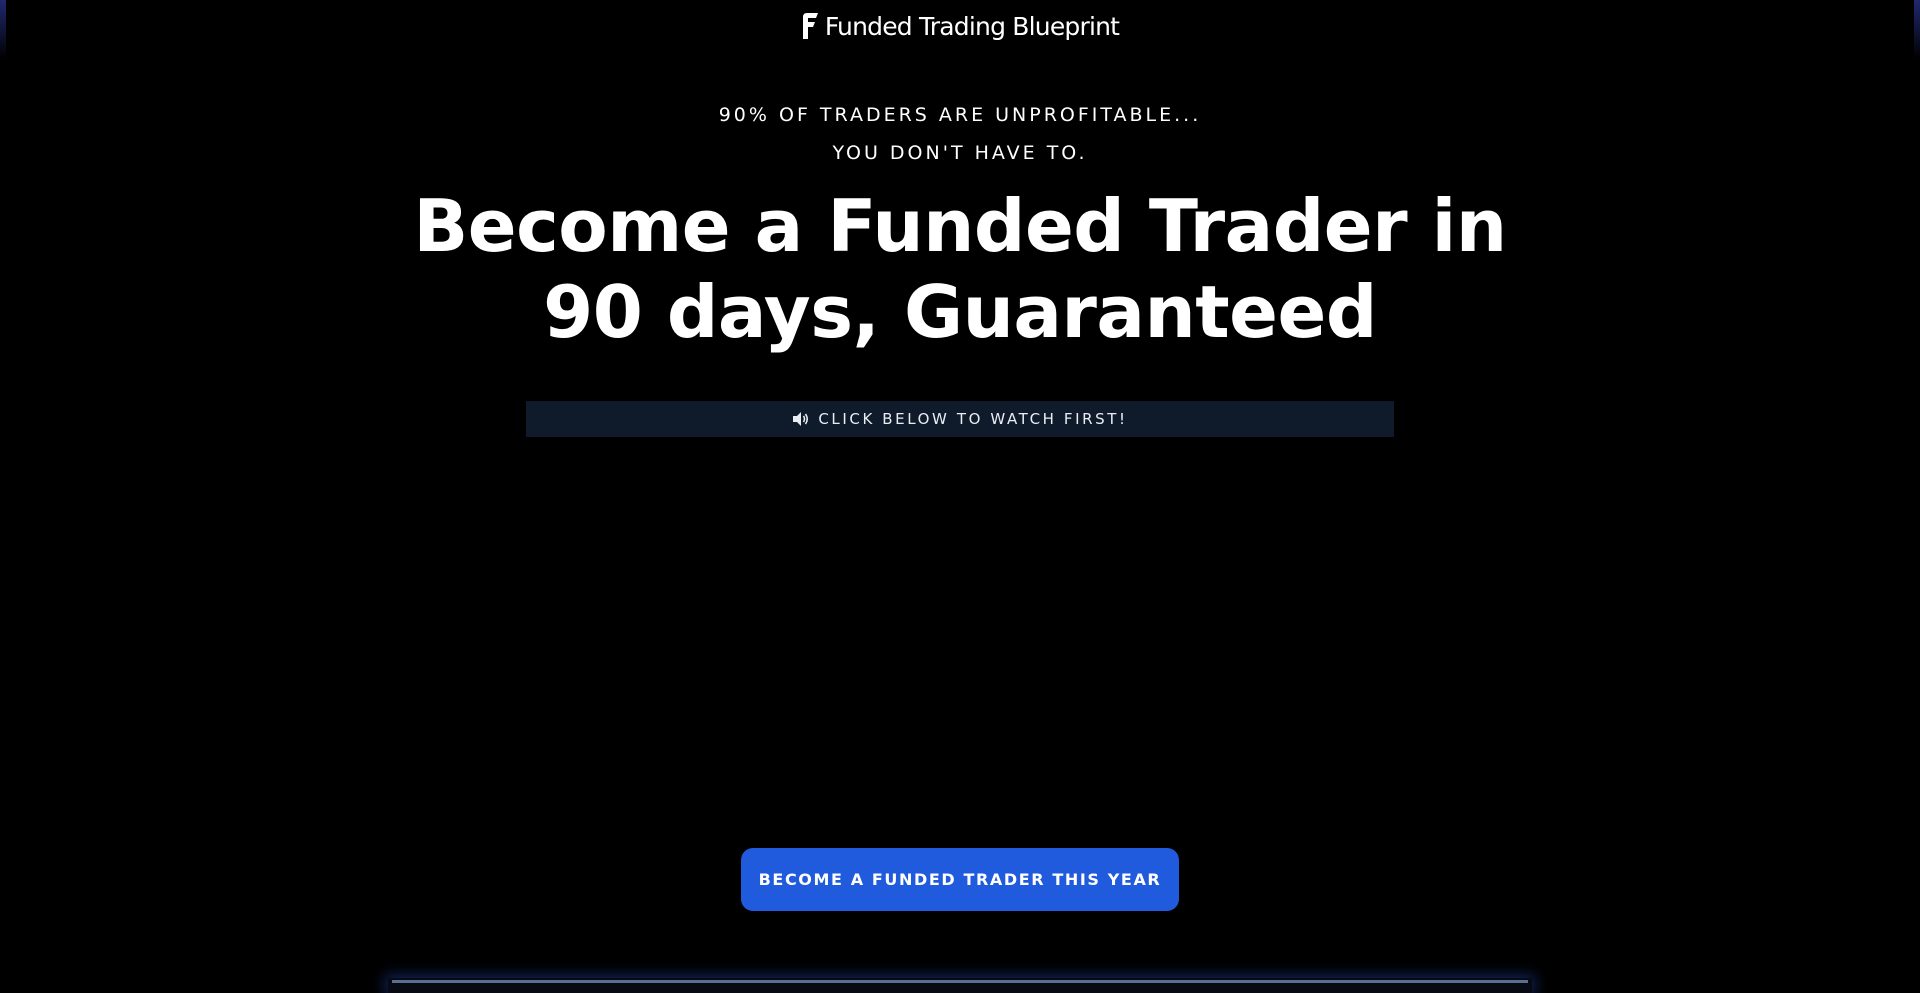  I want to click on bottom-panel, so click(960, 985).